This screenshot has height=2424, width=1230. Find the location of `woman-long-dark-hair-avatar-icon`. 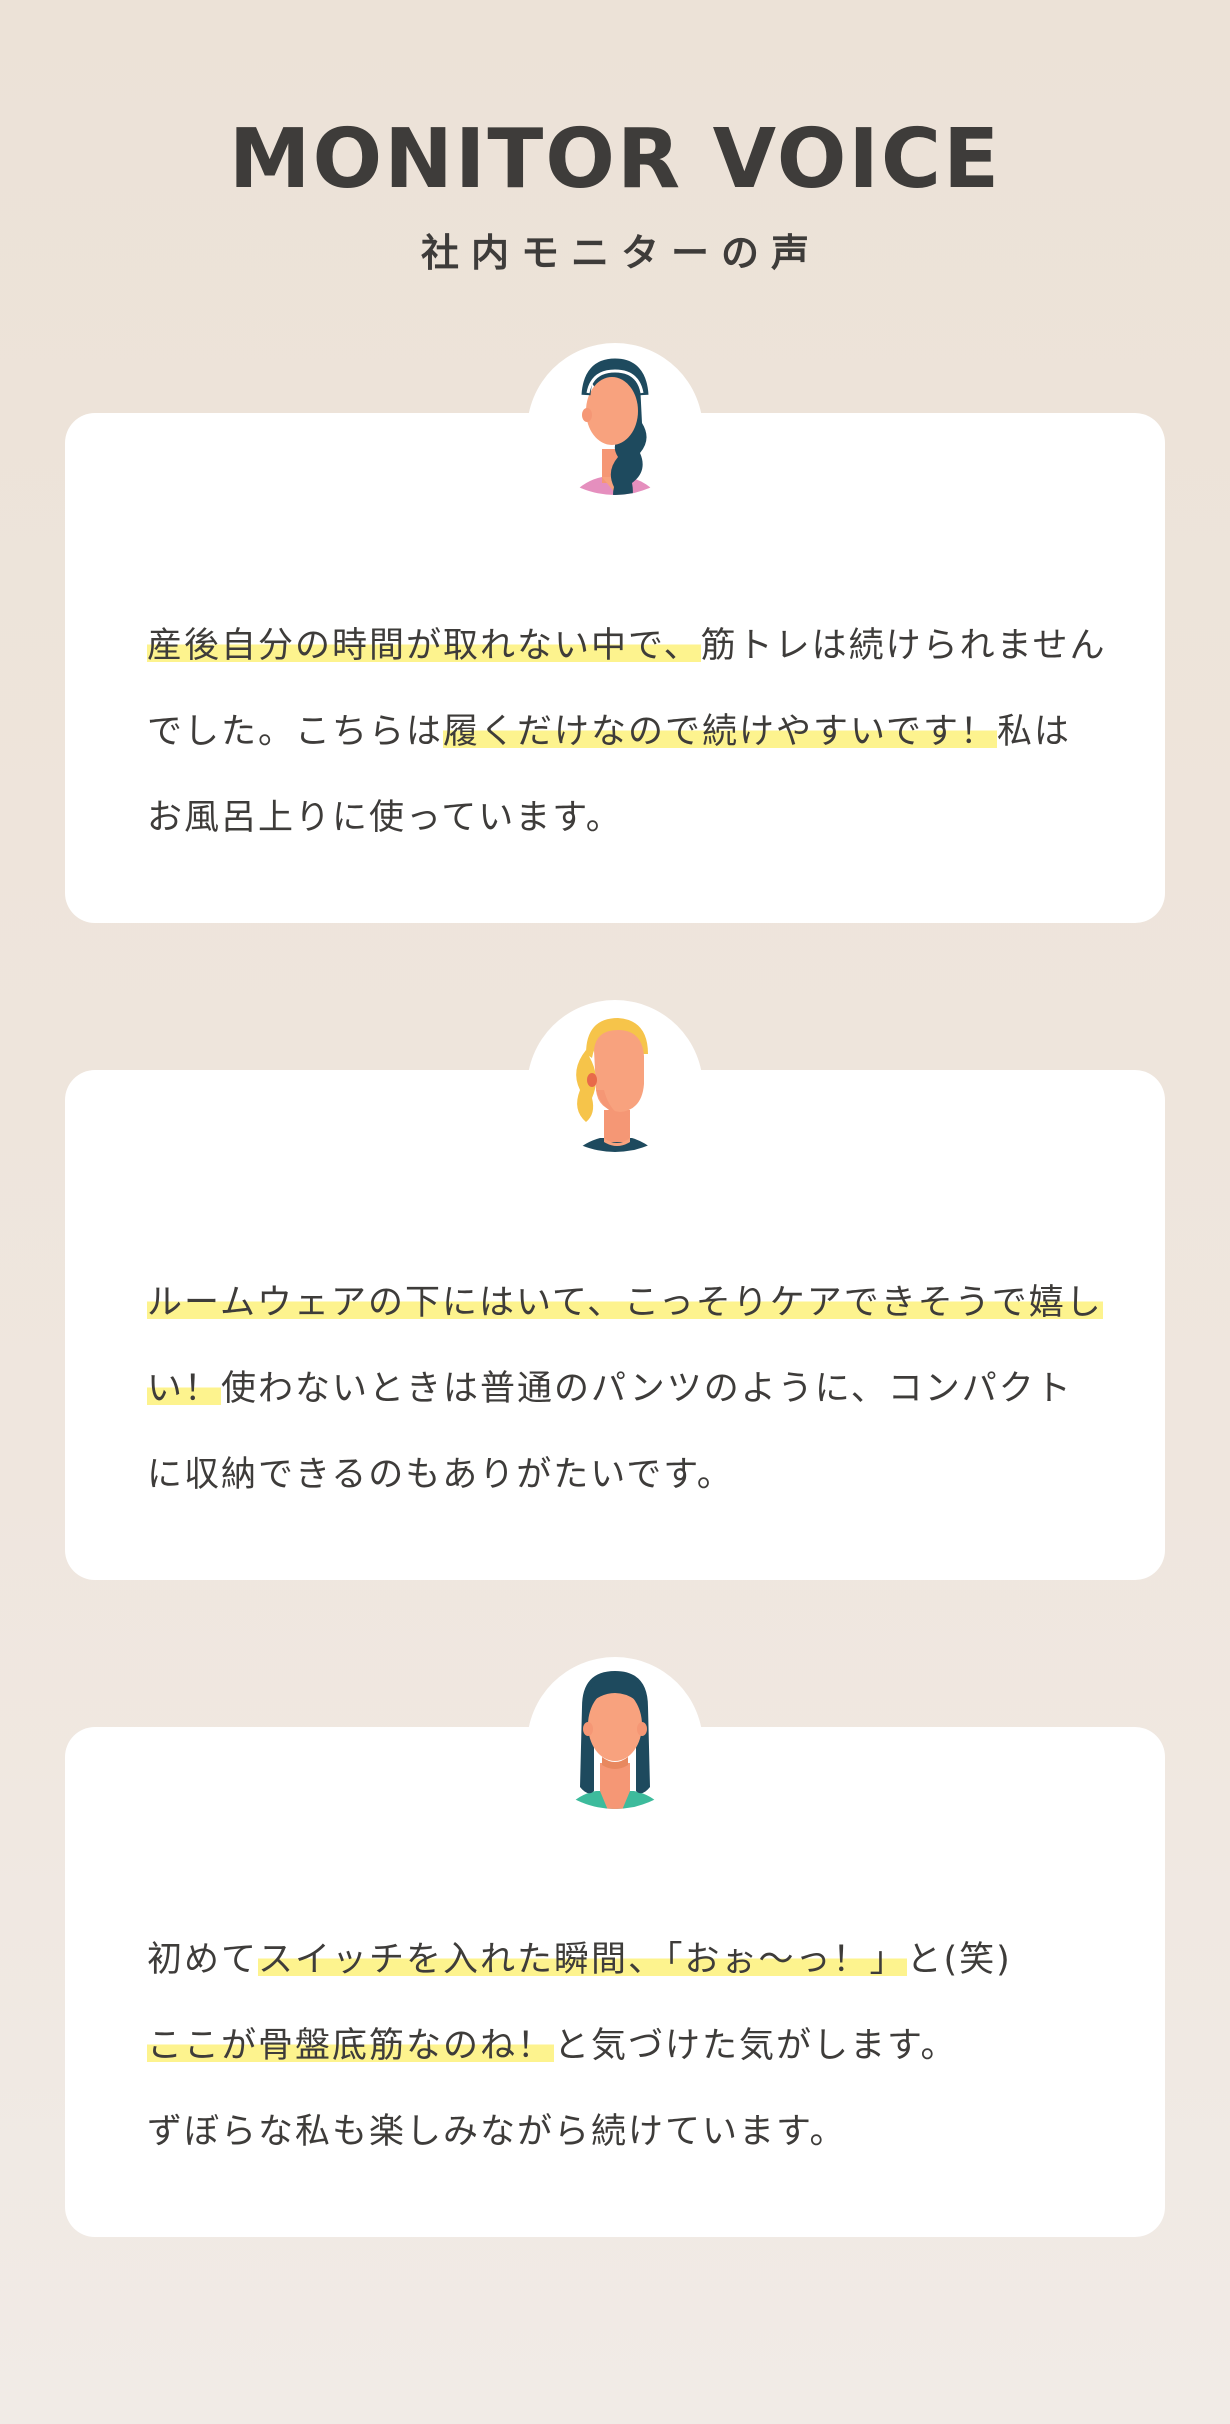

woman-long-dark-hair-avatar-icon is located at coordinates (615, 1740).